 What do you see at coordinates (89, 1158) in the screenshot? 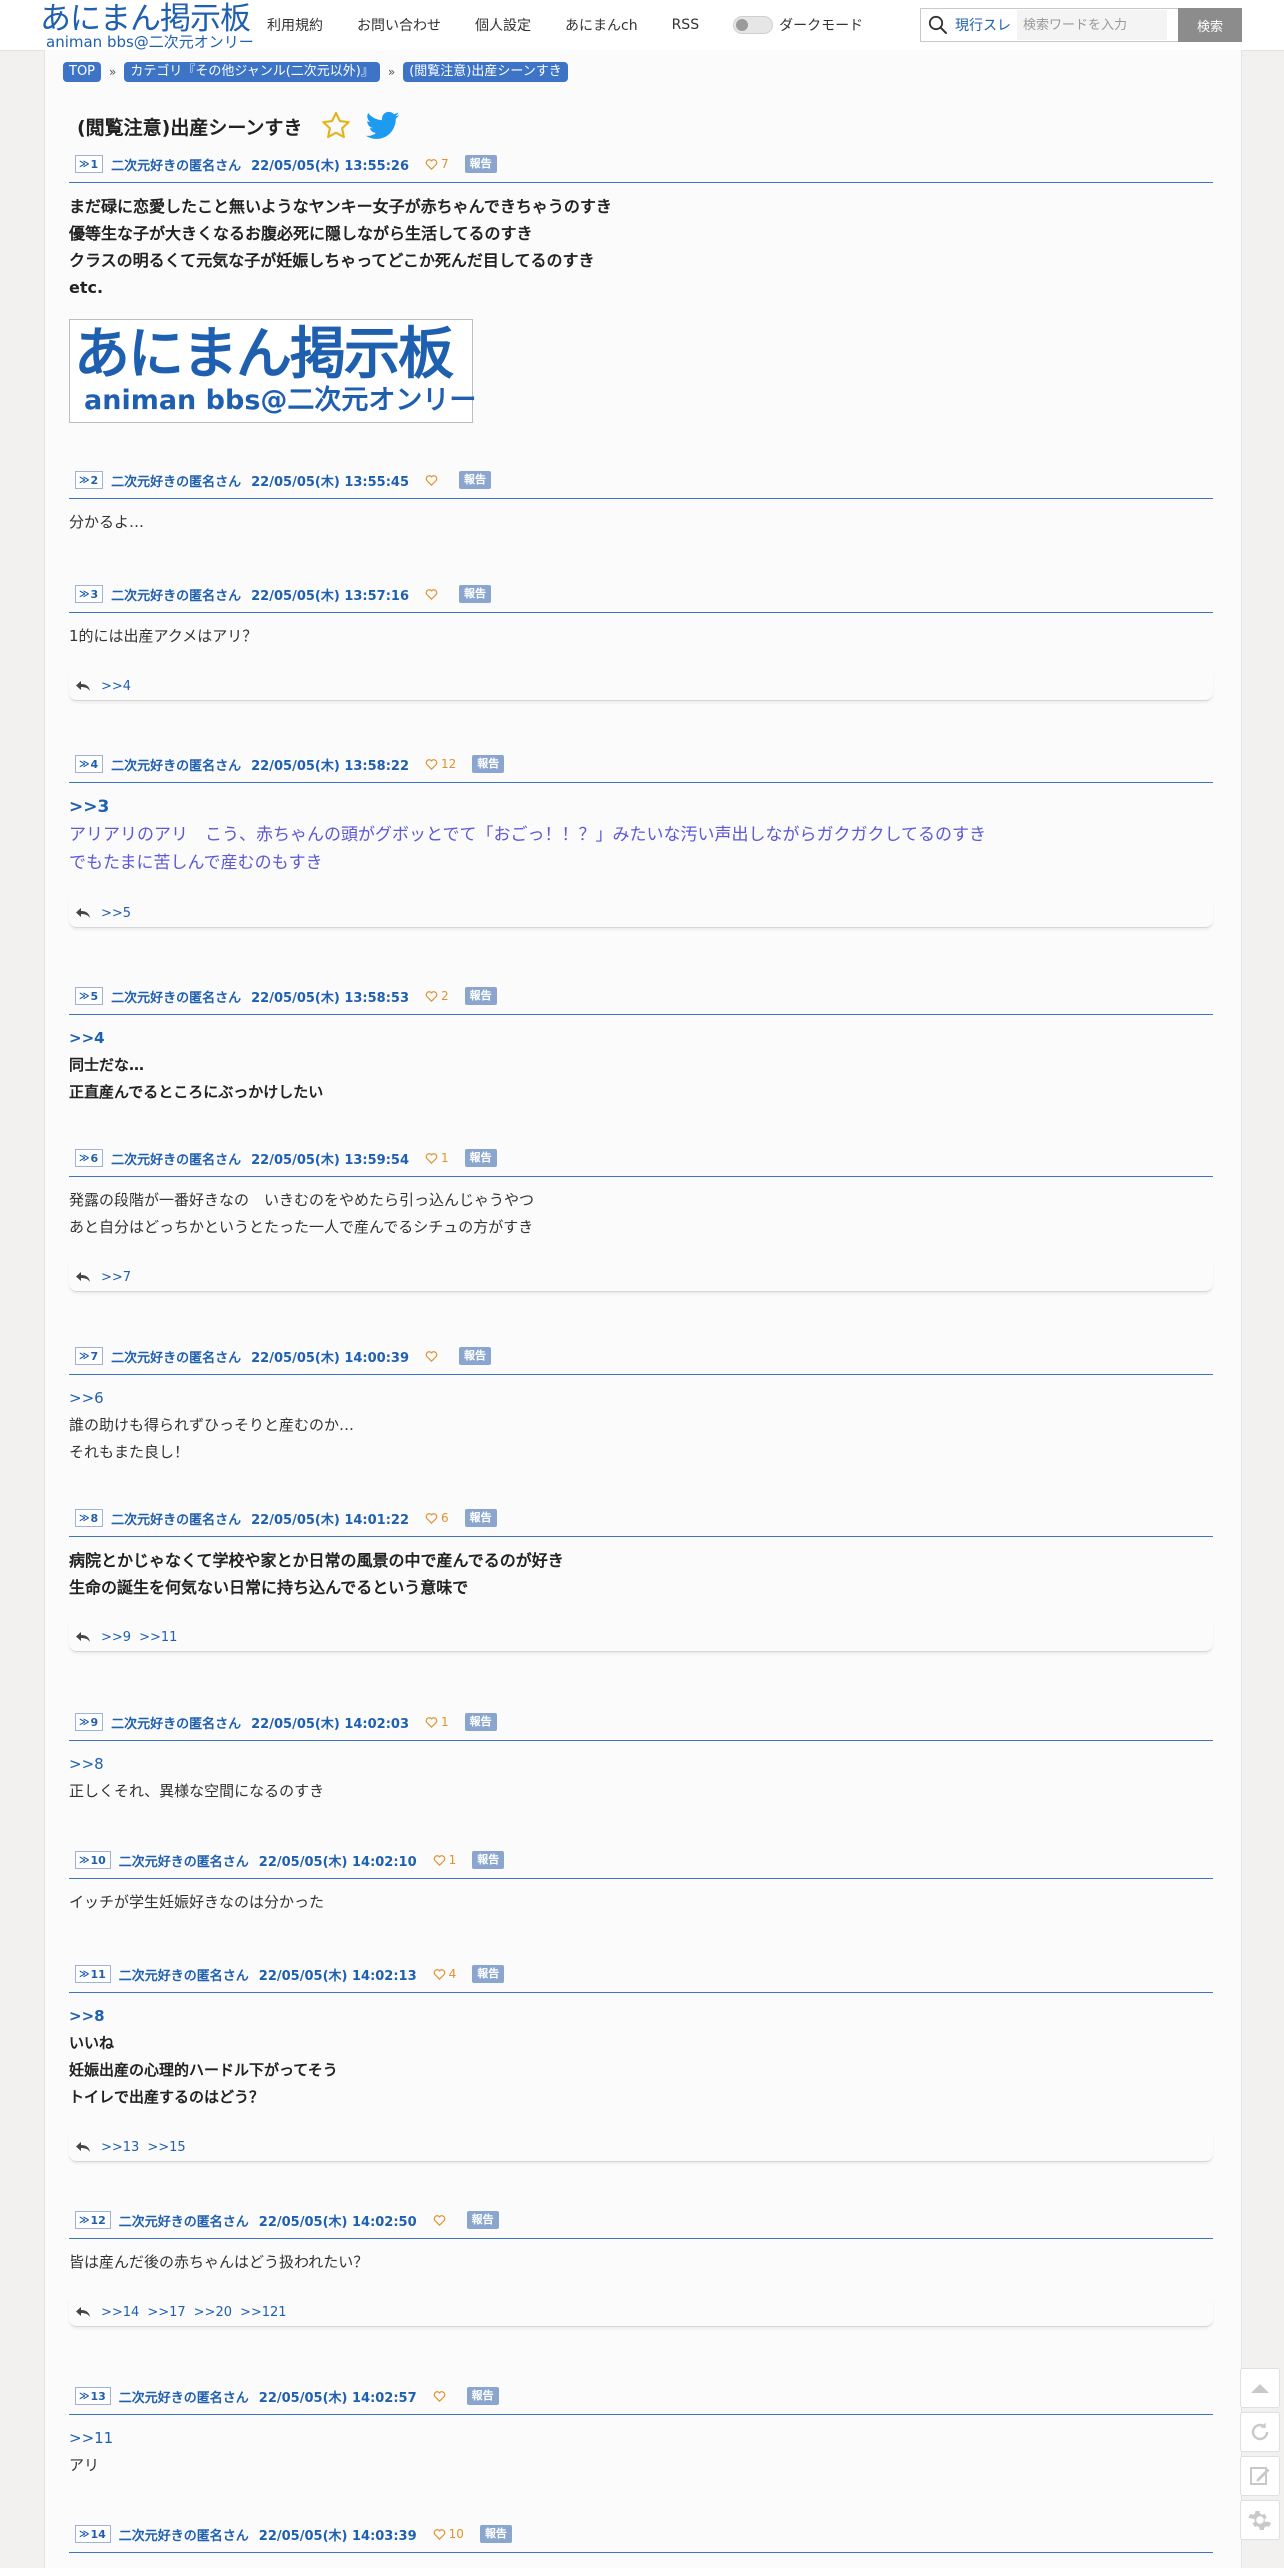
I see `post-number-button: ≫ 6` at bounding box center [89, 1158].